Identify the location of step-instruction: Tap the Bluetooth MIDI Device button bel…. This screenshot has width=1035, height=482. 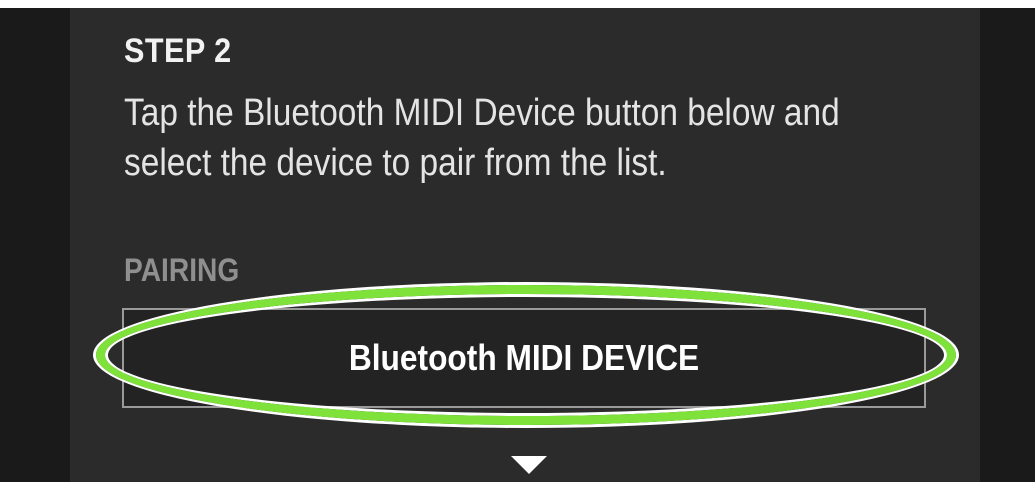
(482, 138).